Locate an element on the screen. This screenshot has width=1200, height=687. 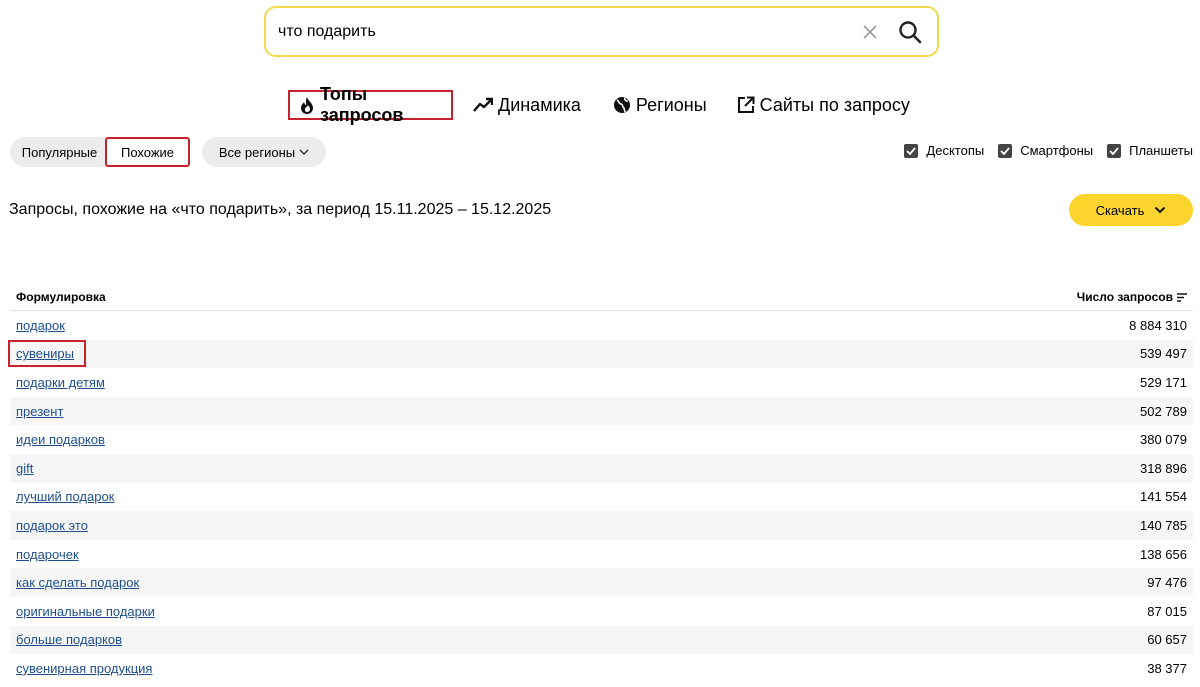
query-link: лучший подарок is located at coordinates (65, 496).